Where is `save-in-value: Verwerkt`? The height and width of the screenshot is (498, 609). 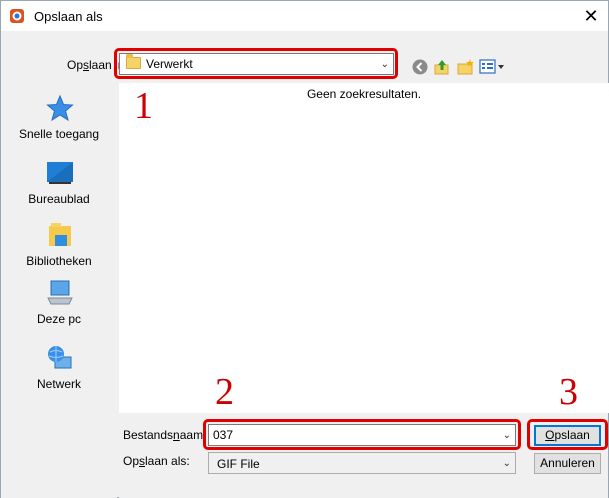
save-in-value: Verwerkt is located at coordinates (169, 64).